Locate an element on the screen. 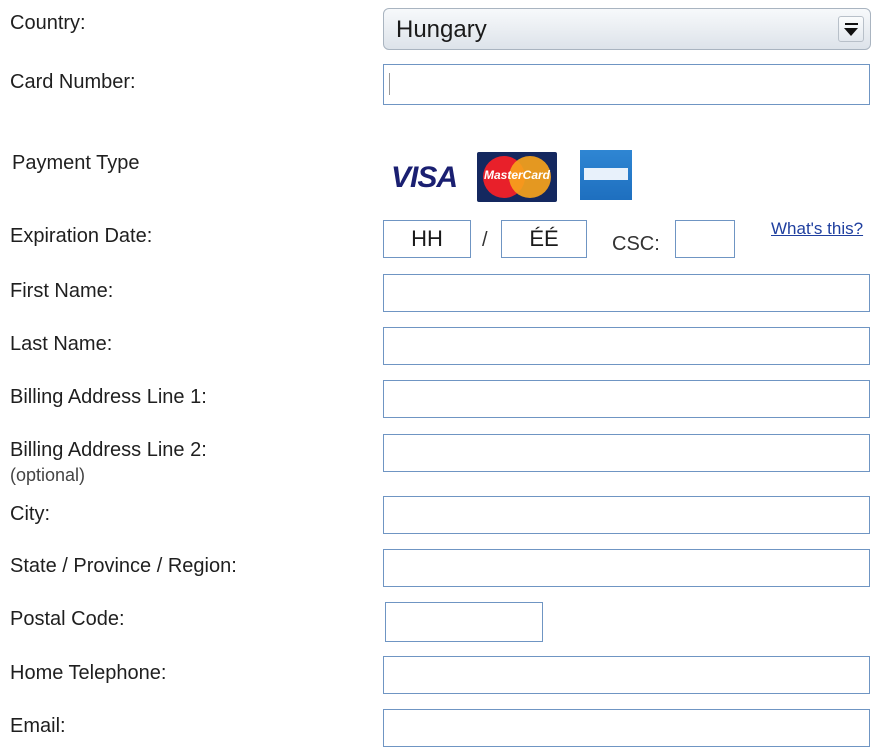 The image size is (890, 747). country-select: Hungary is located at coordinates (627, 29).